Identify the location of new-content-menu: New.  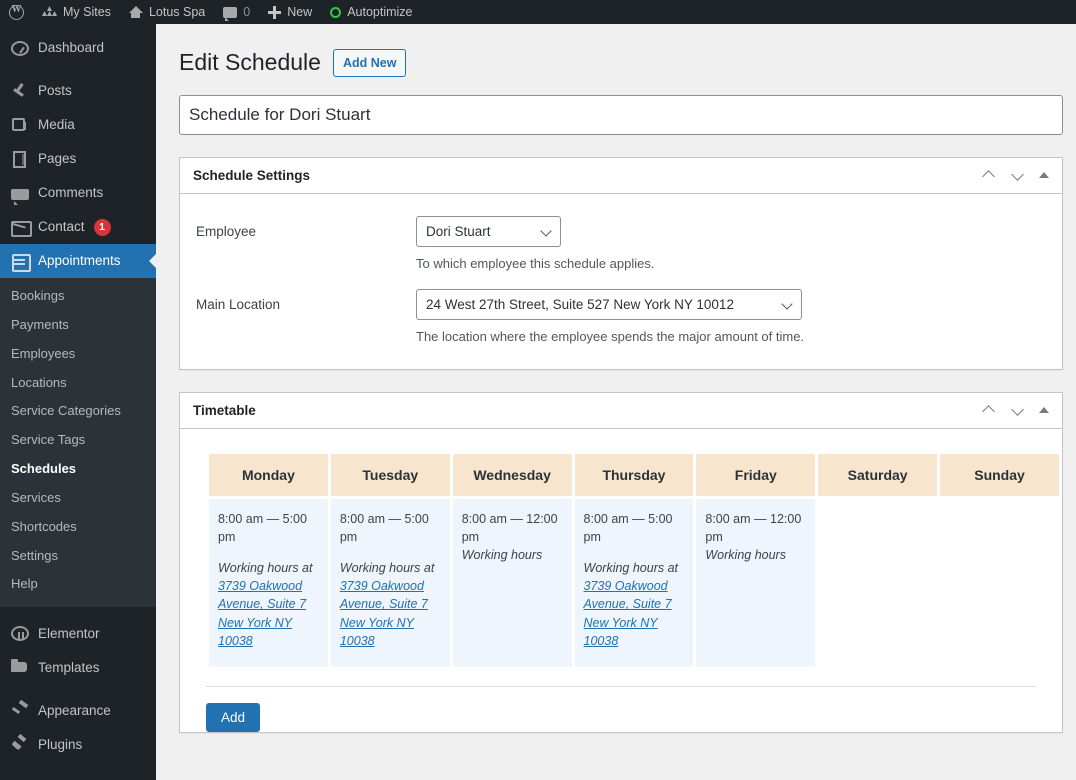
(290, 12).